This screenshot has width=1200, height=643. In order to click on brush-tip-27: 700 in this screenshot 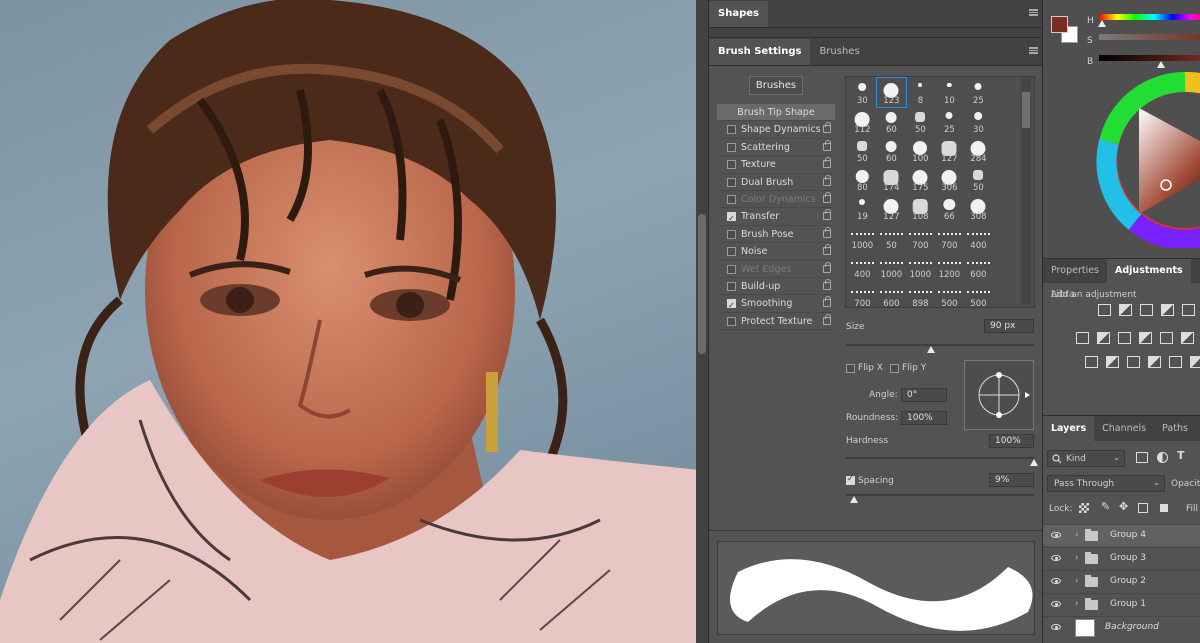, I will do `click(920, 237)`.